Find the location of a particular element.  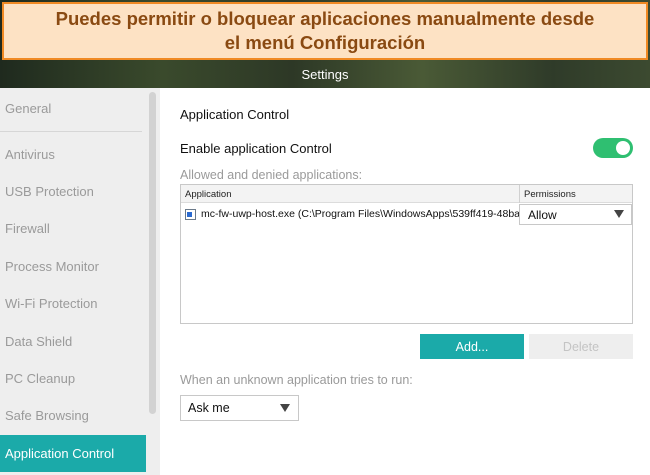

sidebar-item-label: Antivirus is located at coordinates (30, 154).